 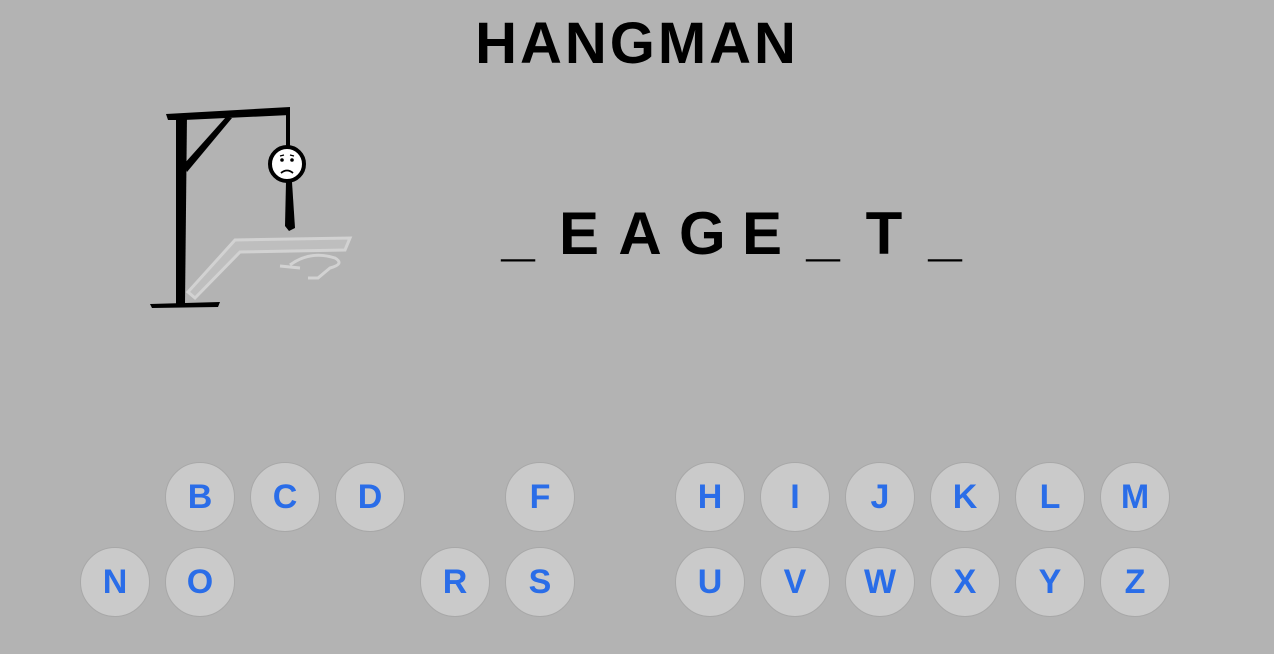 I want to click on word-letter: G, so click(x=702, y=233).